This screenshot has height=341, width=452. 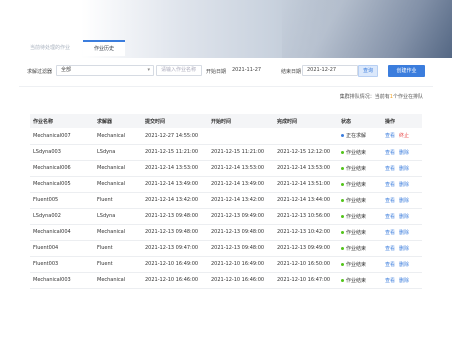 What do you see at coordinates (364, 97) in the screenshot?
I see `queue-prefix: 集群排队情况：当前有` at bounding box center [364, 97].